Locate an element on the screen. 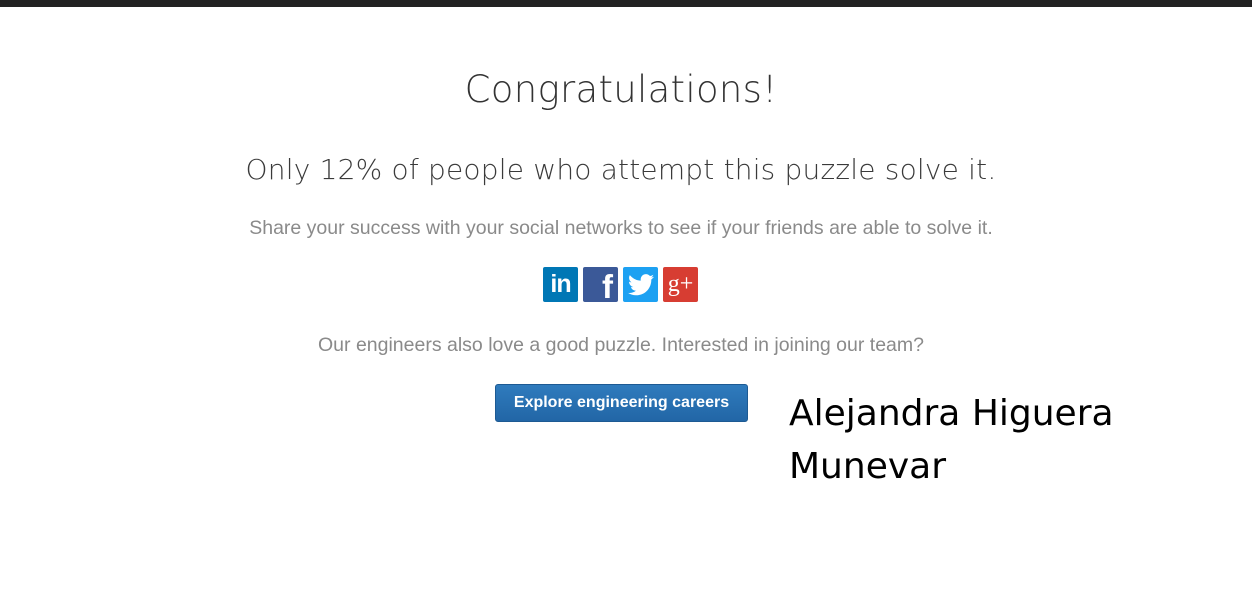  name-annotation: Alejandra Higuera Munevar is located at coordinates (1009, 440).